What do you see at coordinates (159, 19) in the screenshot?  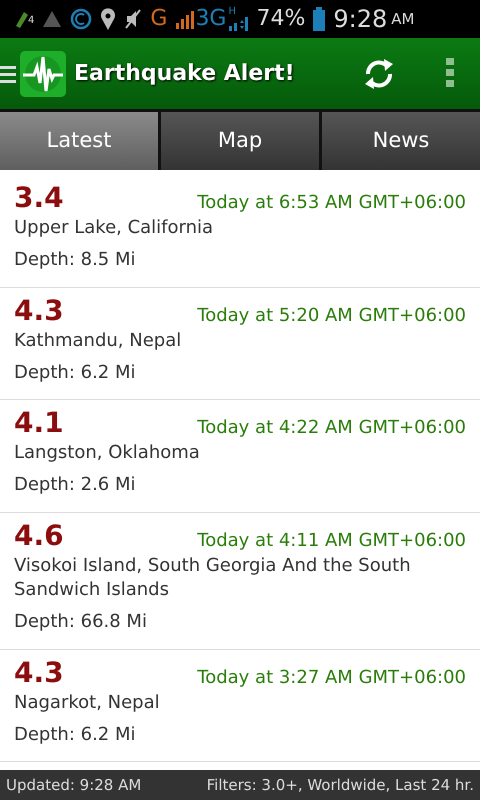 I see `network-type: G` at bounding box center [159, 19].